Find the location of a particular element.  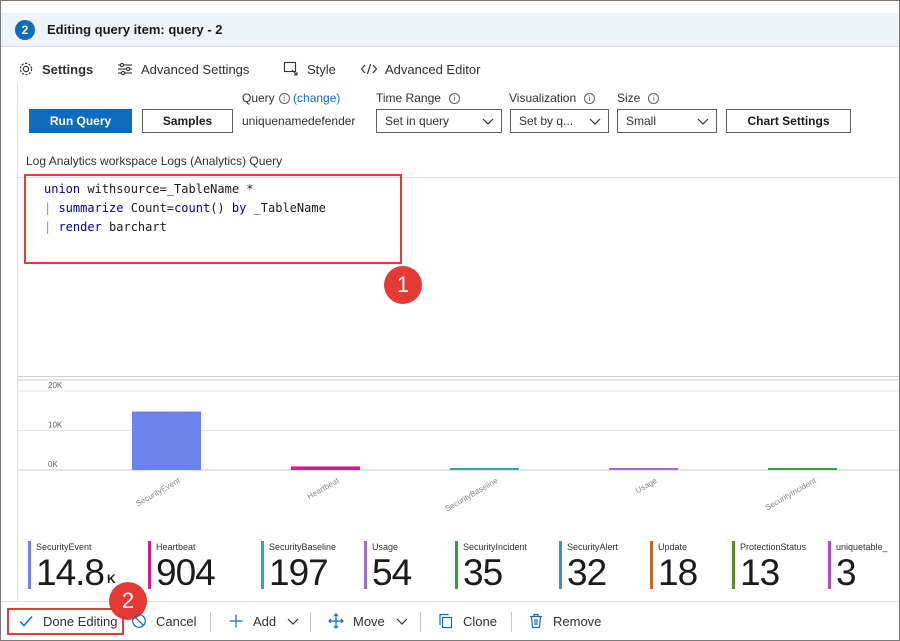

summary-tile: uniquetable_ 3 is located at coordinates (858, 566).